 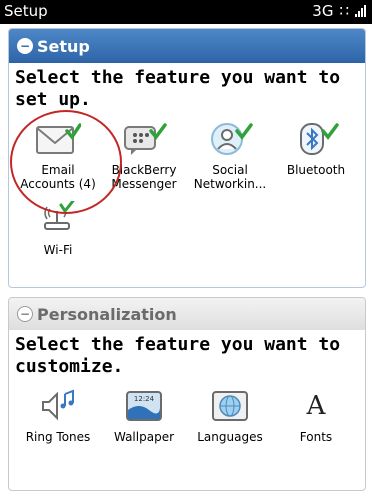 I want to click on network-indicator: 3G, so click(x=323, y=11).